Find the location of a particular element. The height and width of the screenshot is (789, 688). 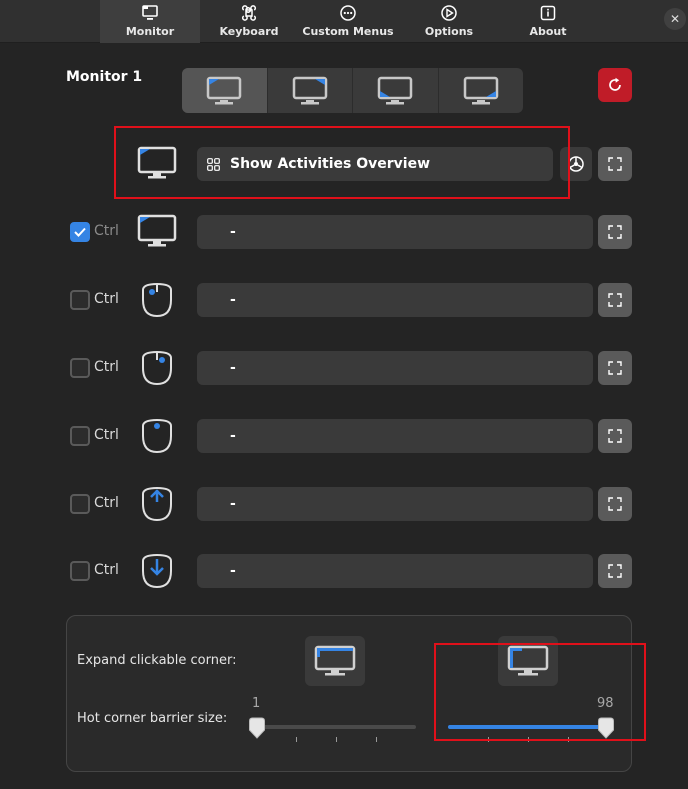

tab-custom-menus-label: Custom Menus is located at coordinates (348, 31).